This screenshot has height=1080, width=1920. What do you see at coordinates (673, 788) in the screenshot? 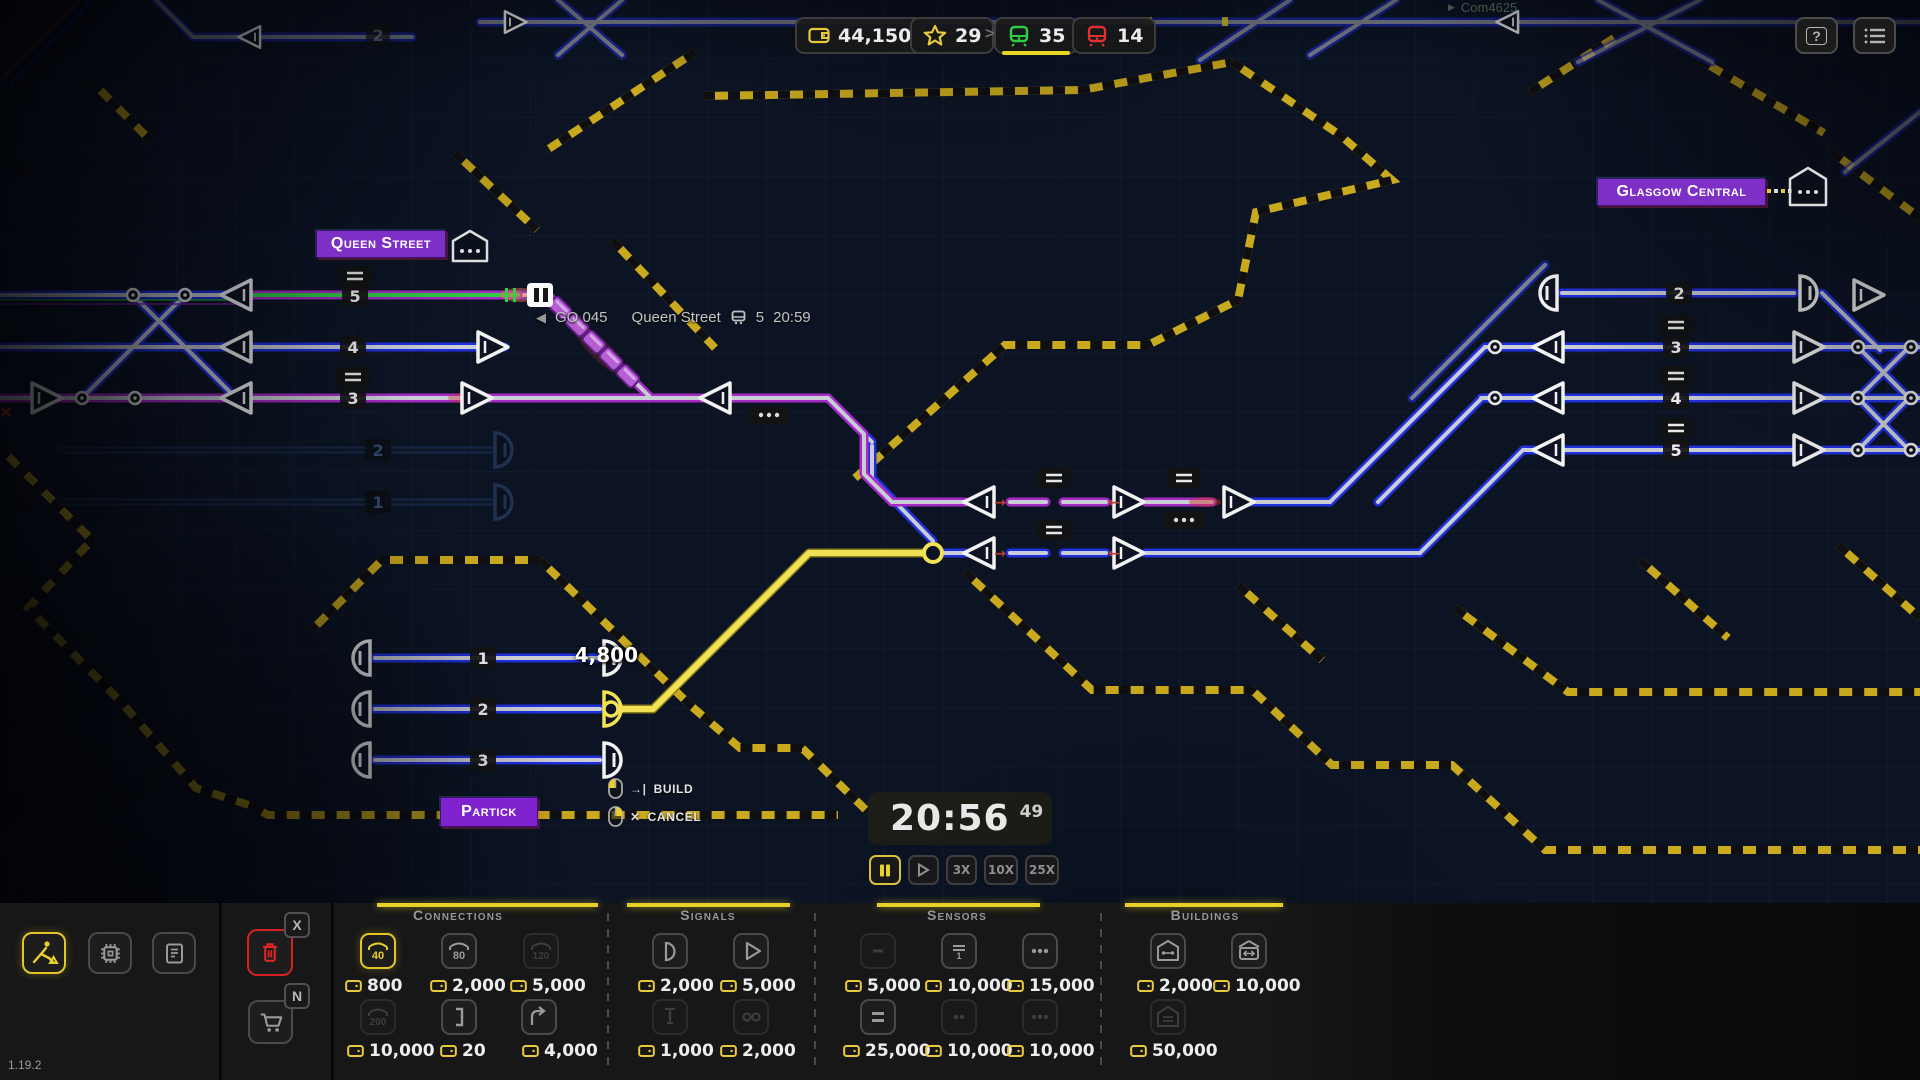
I see `build-label: BUILD` at bounding box center [673, 788].